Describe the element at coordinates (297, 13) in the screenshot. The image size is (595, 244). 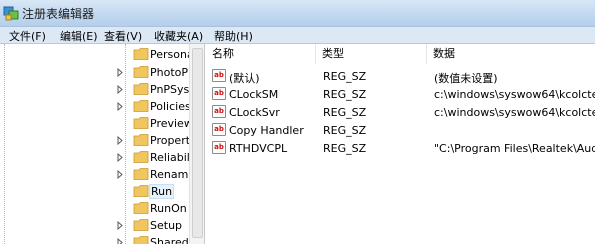
I see `title-bar: 注册表编辑器` at that location.